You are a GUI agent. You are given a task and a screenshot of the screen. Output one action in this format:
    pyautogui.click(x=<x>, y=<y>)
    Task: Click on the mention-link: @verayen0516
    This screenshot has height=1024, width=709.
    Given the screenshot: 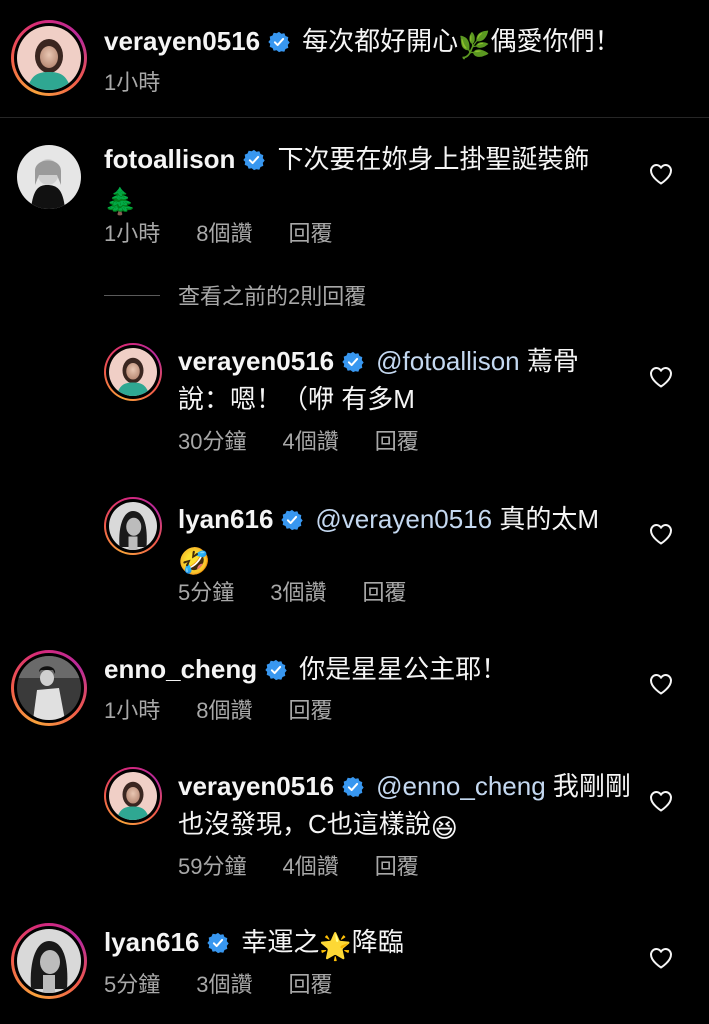 What is the action you would take?
    pyautogui.click(x=403, y=519)
    